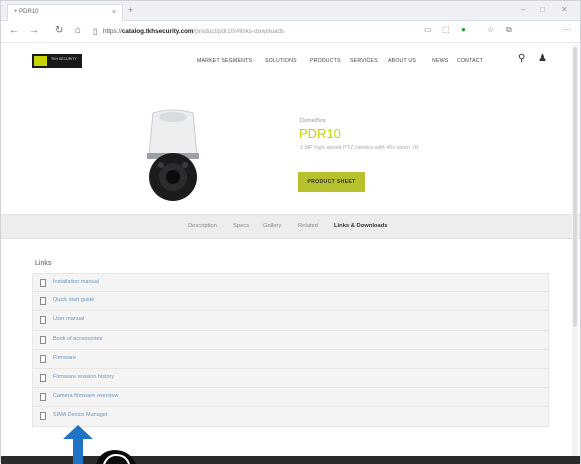  Describe the element at coordinates (78, 30) in the screenshot. I see `home-icon: ⌂` at that location.